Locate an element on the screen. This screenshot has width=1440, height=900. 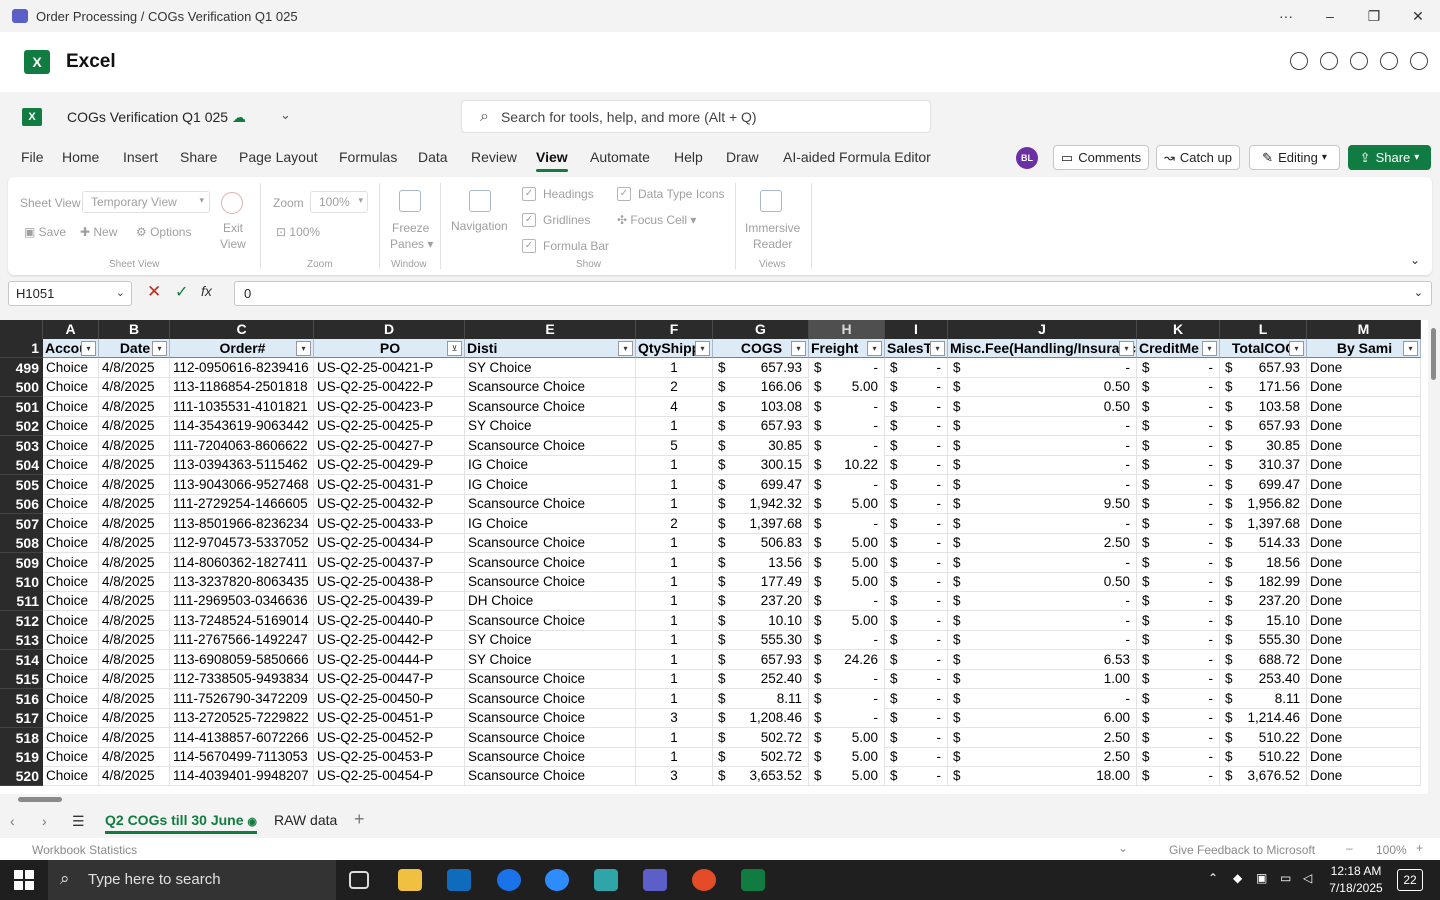
tab-view: View is located at coordinates (552, 160).